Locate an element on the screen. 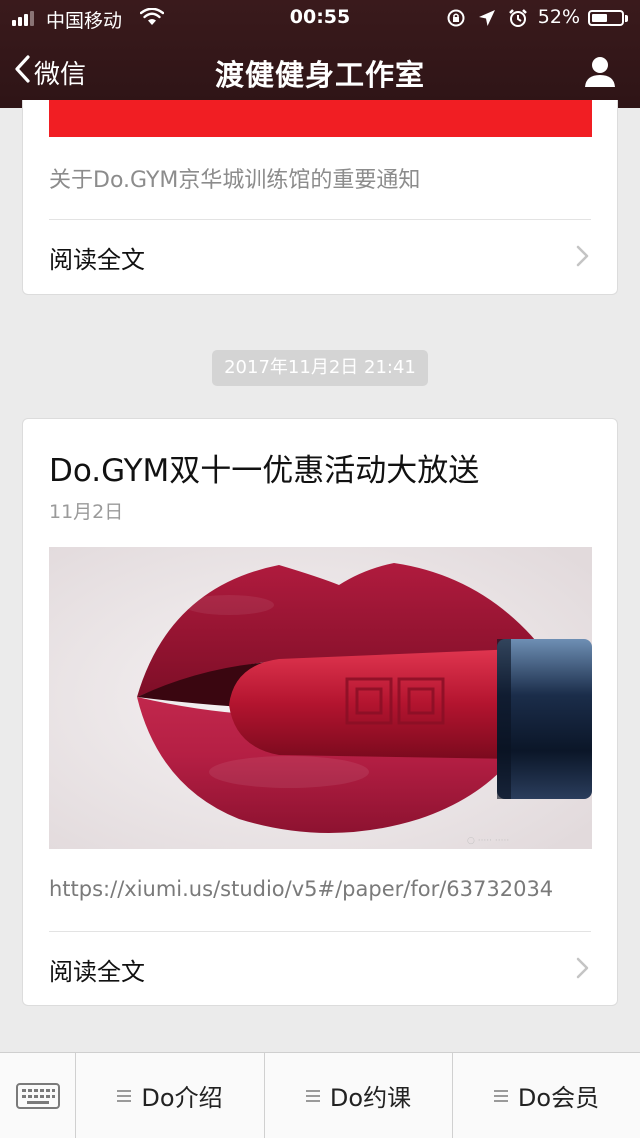 The image size is (640, 1138). keyboard-icon is located at coordinates (38, 1096).